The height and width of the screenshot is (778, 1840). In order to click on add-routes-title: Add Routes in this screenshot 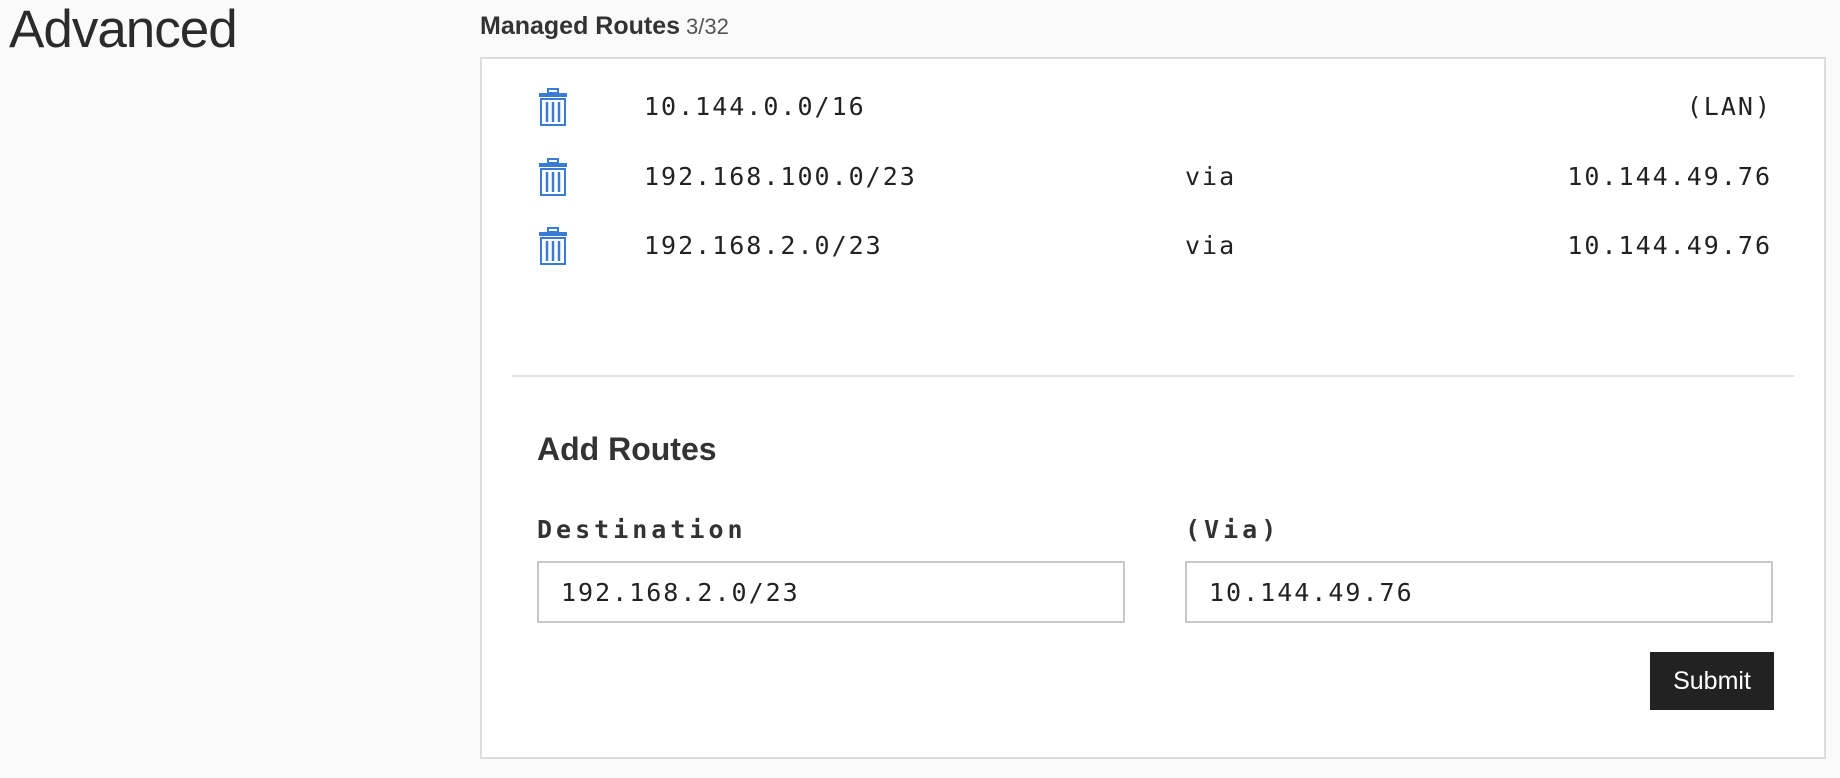, I will do `click(627, 449)`.